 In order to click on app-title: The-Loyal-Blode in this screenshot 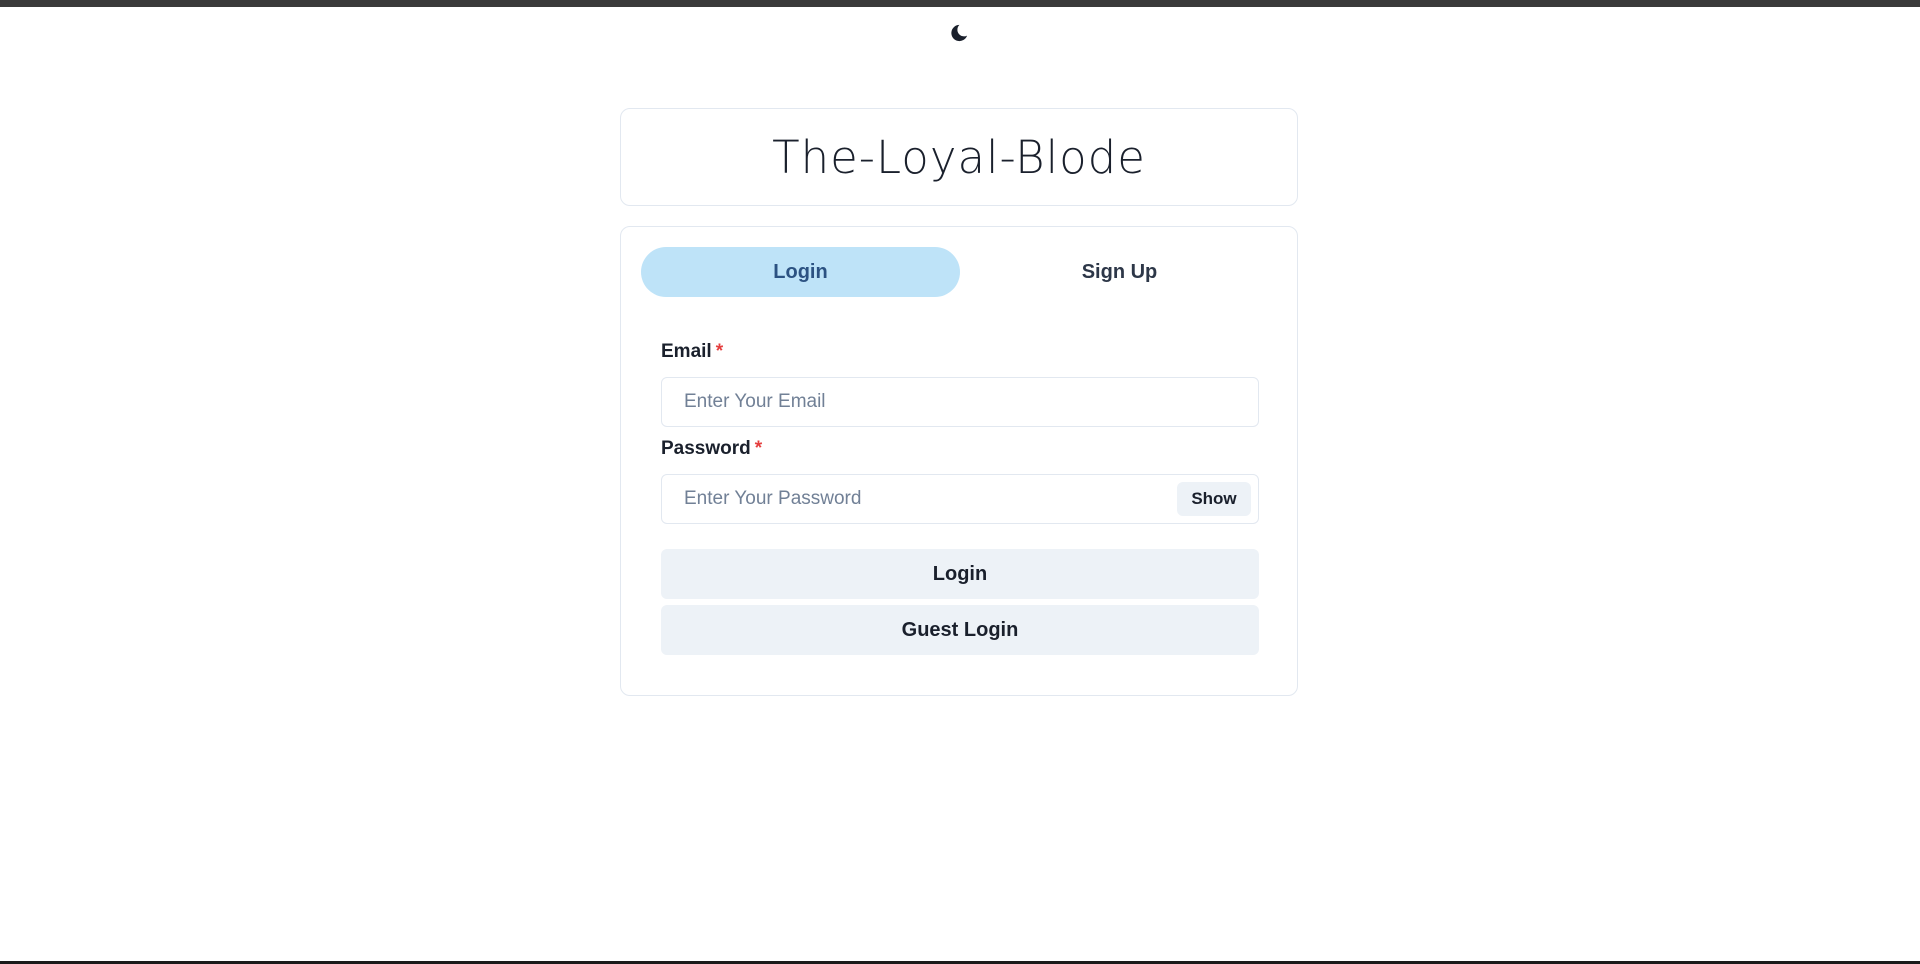, I will do `click(959, 157)`.